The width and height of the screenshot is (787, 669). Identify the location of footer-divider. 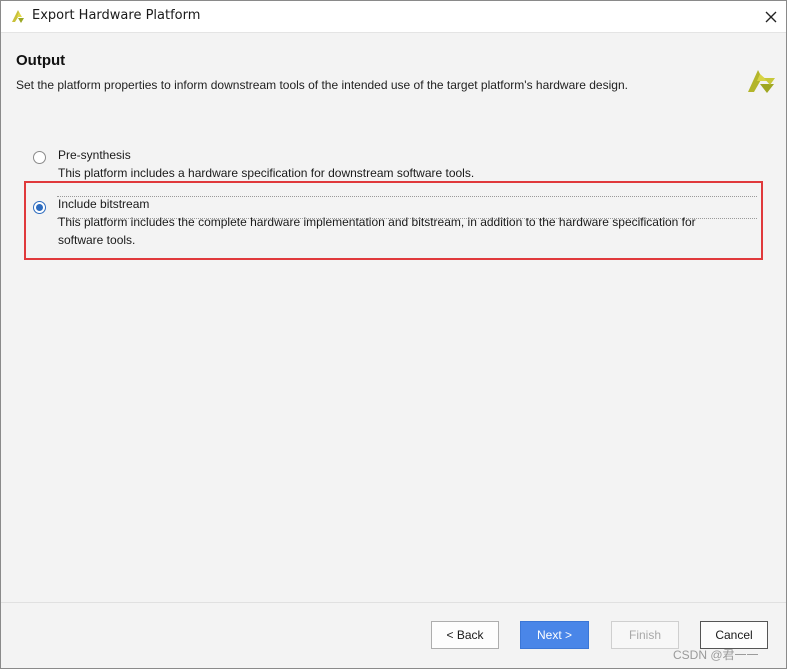
(393, 602).